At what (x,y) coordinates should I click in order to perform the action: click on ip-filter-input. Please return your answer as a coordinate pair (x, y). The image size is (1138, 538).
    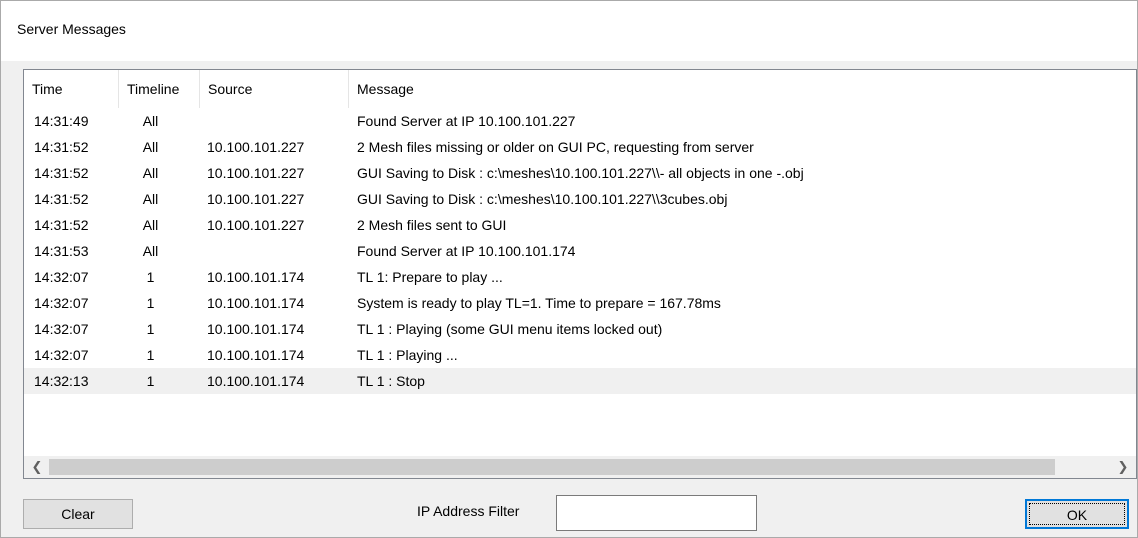
    Looking at the image, I should click on (656, 513).